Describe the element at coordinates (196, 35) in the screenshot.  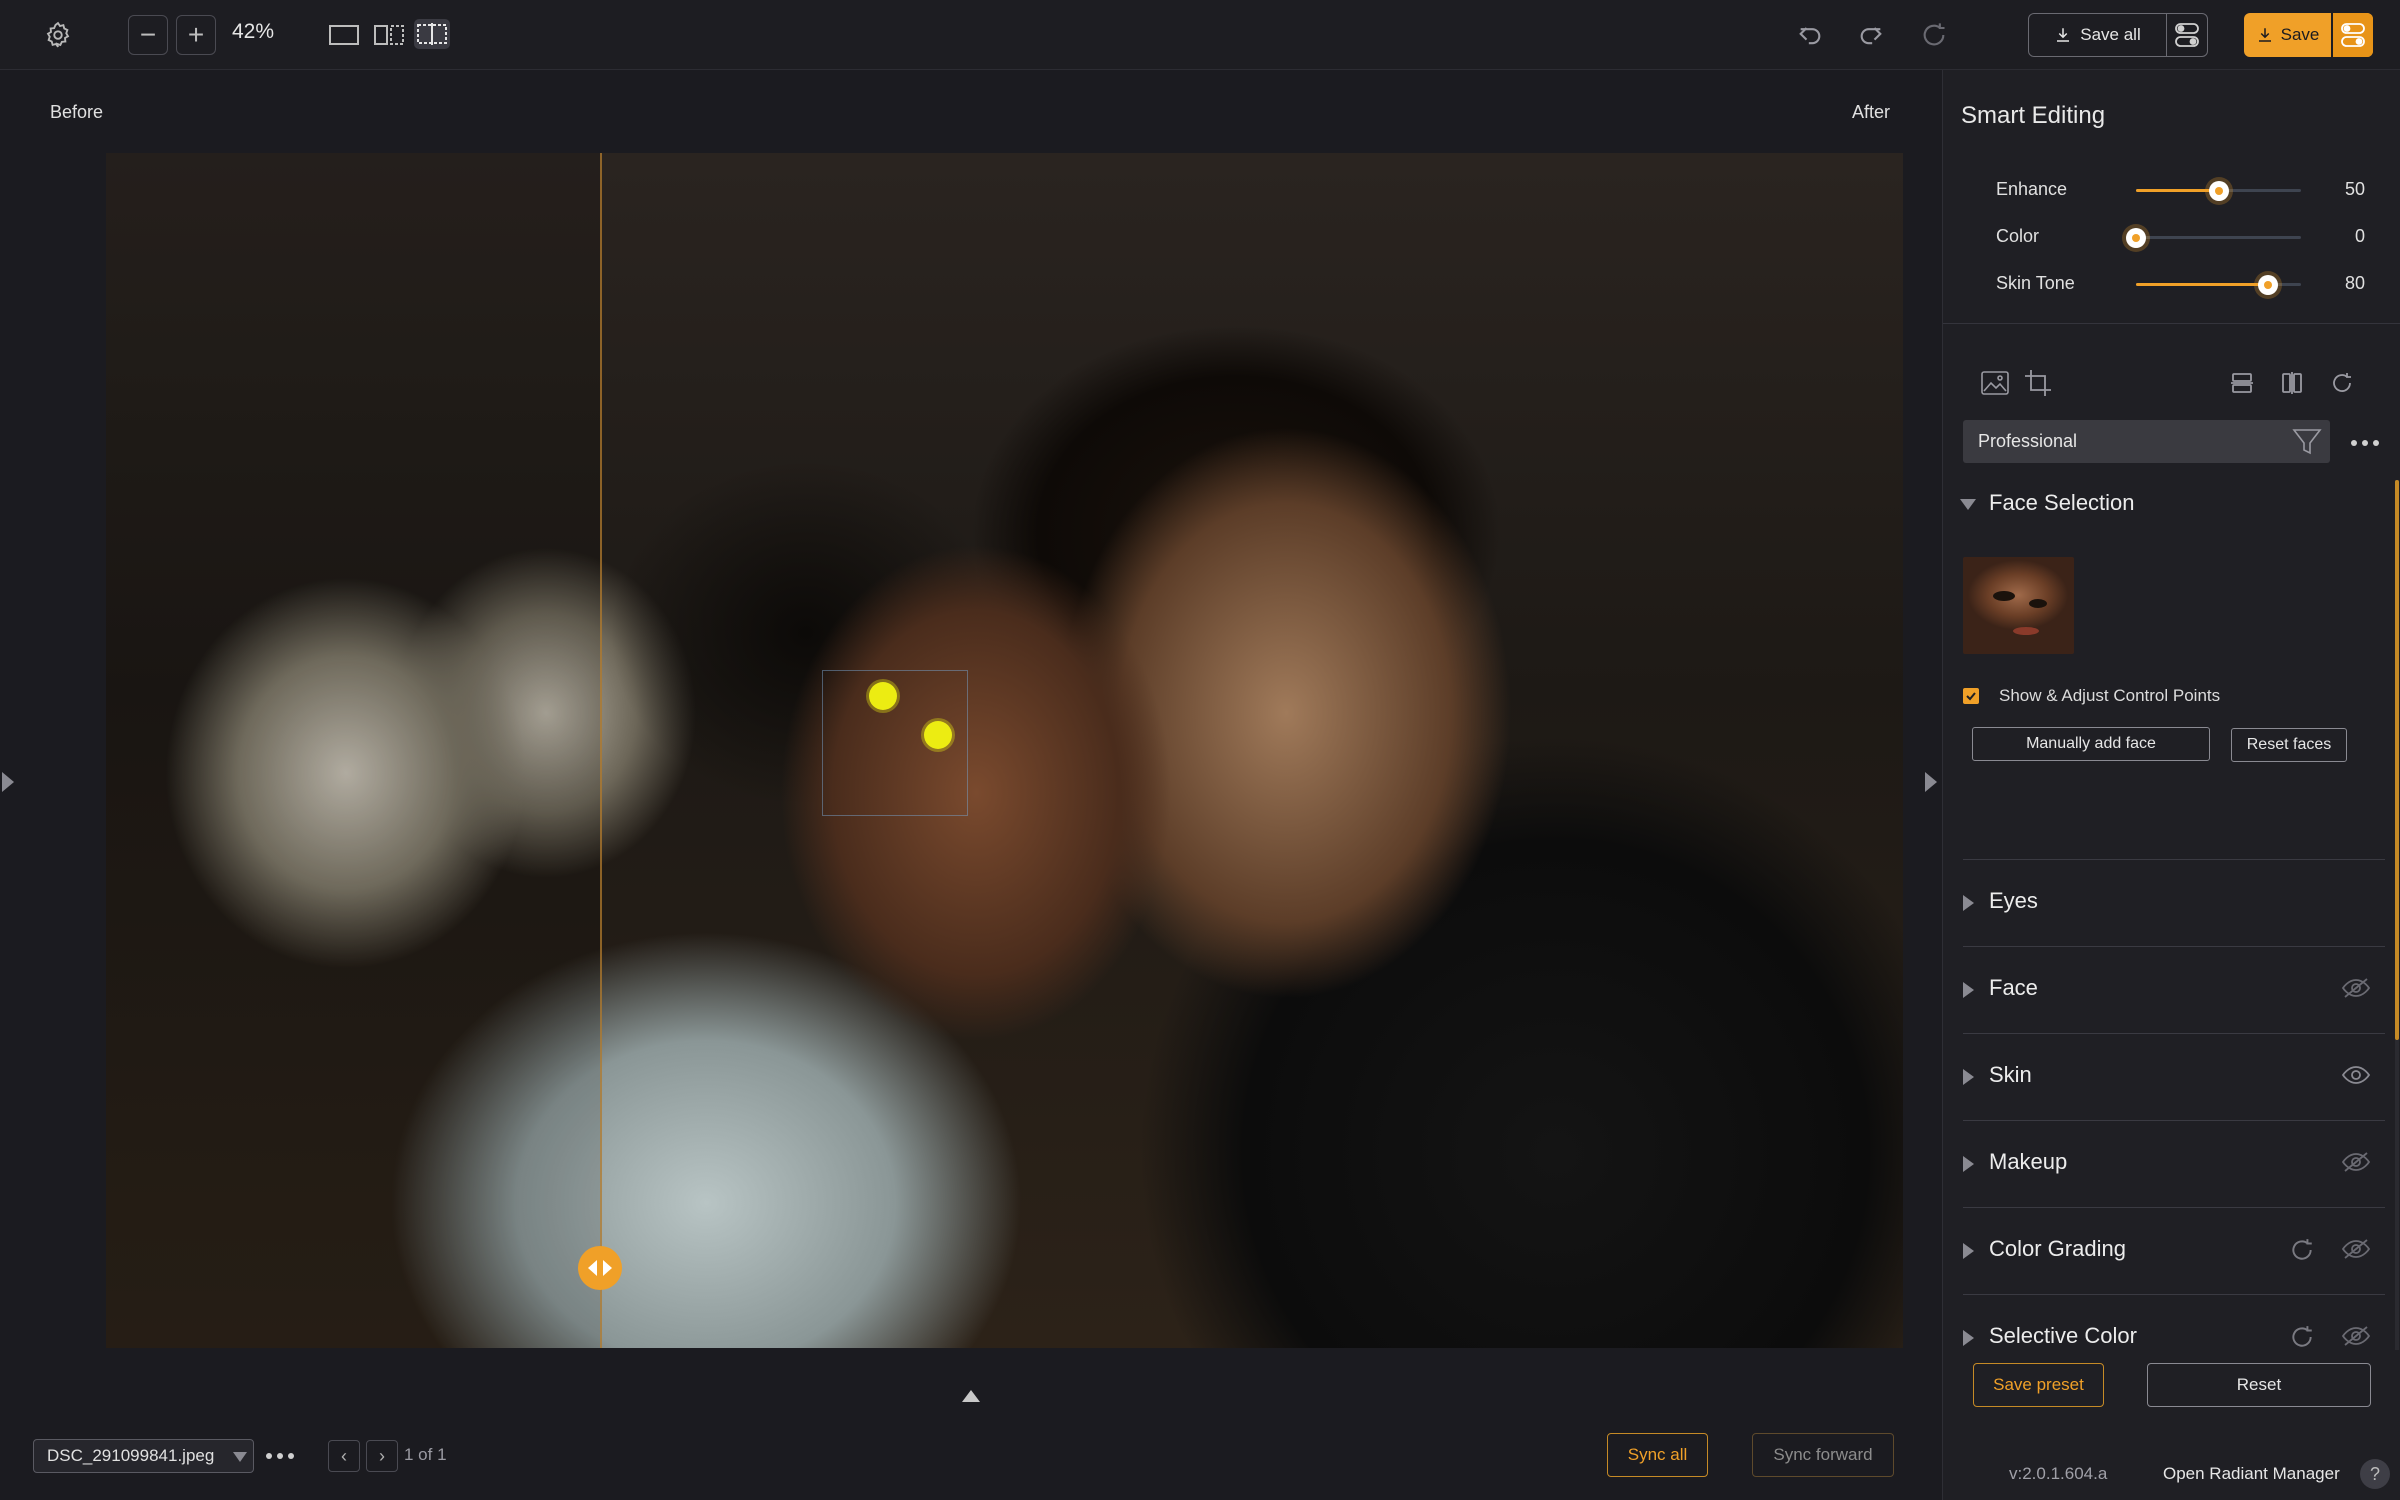
I see `zoom-in-button: +` at that location.